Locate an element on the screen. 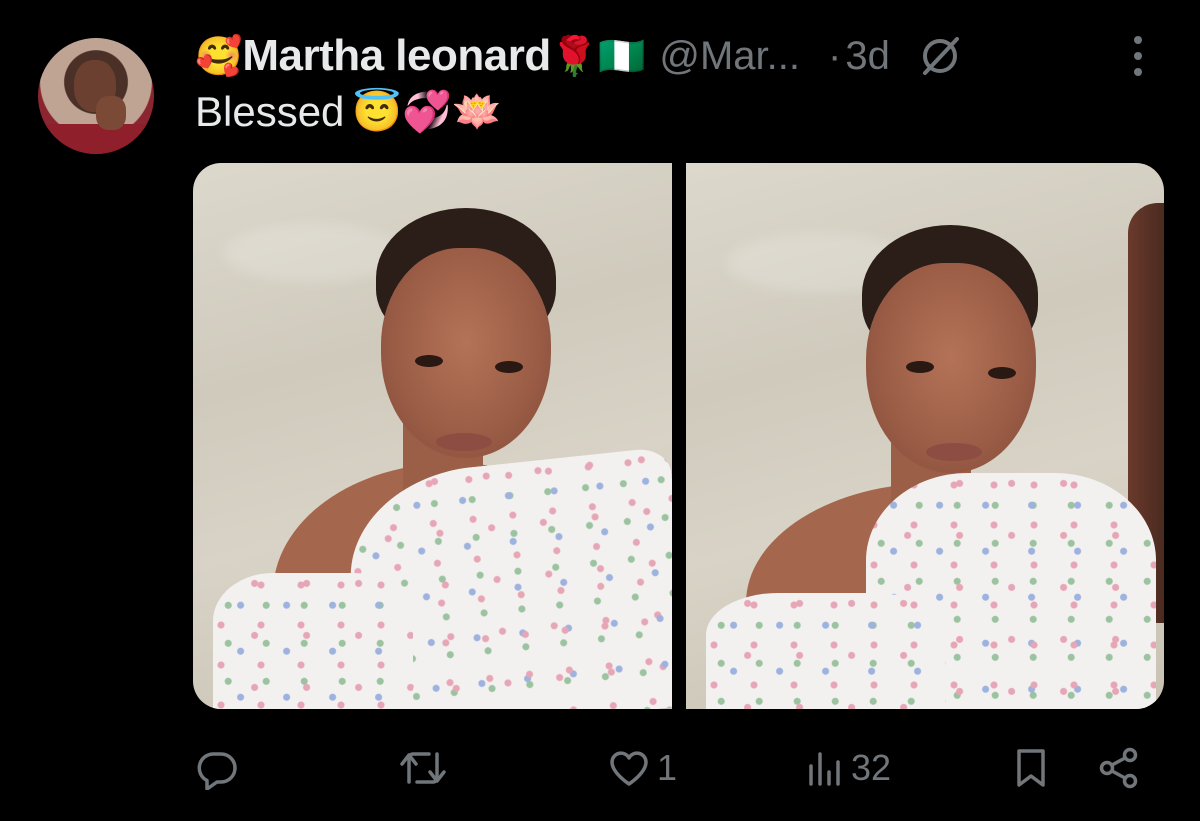 This screenshot has height=821, width=1200. grok-icon is located at coordinates (940, 56).